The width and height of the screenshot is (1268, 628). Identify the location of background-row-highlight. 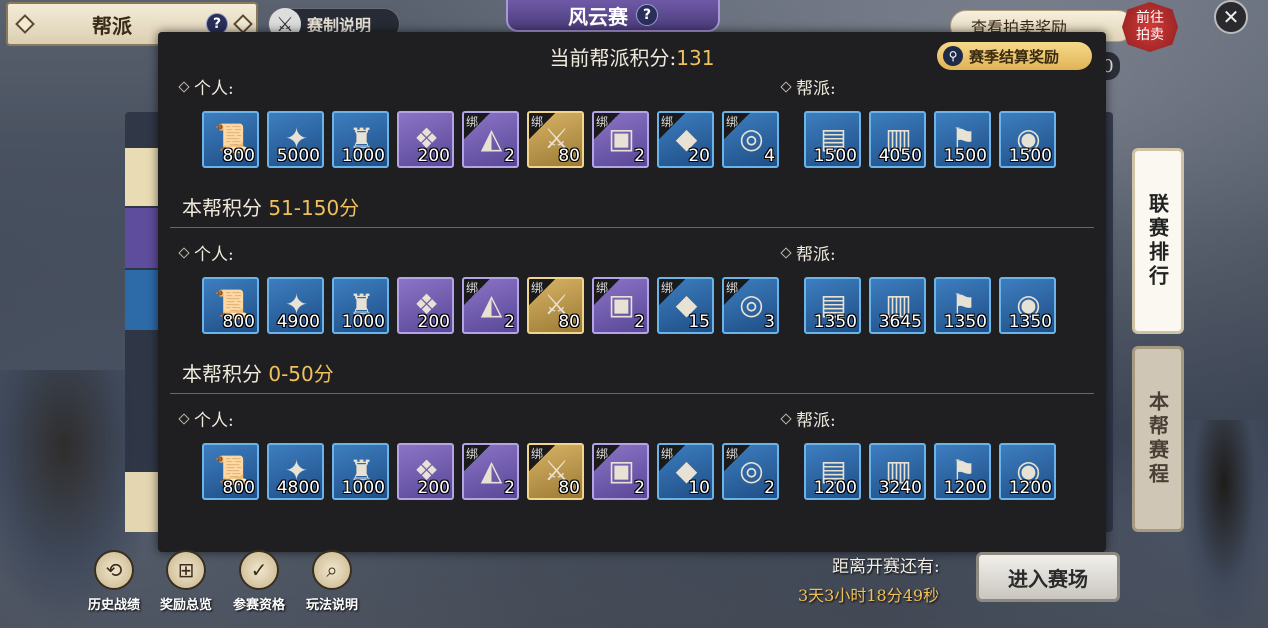
(142, 177).